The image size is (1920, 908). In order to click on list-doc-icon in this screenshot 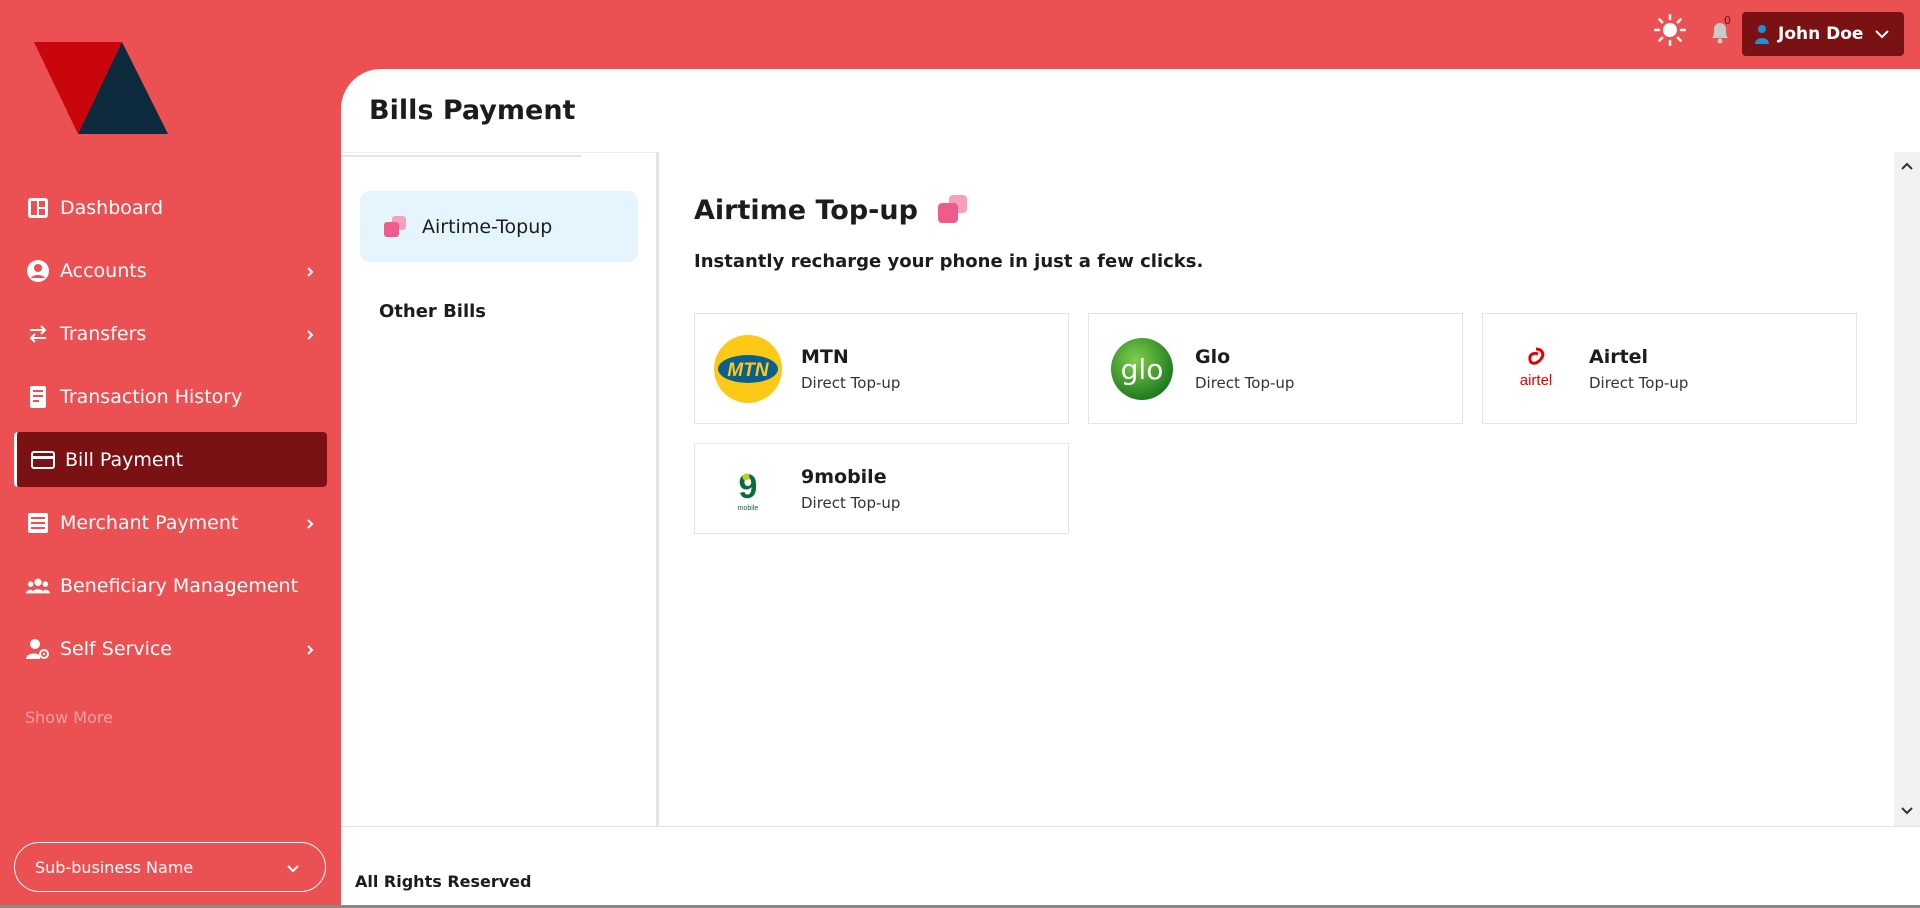, I will do `click(38, 523)`.